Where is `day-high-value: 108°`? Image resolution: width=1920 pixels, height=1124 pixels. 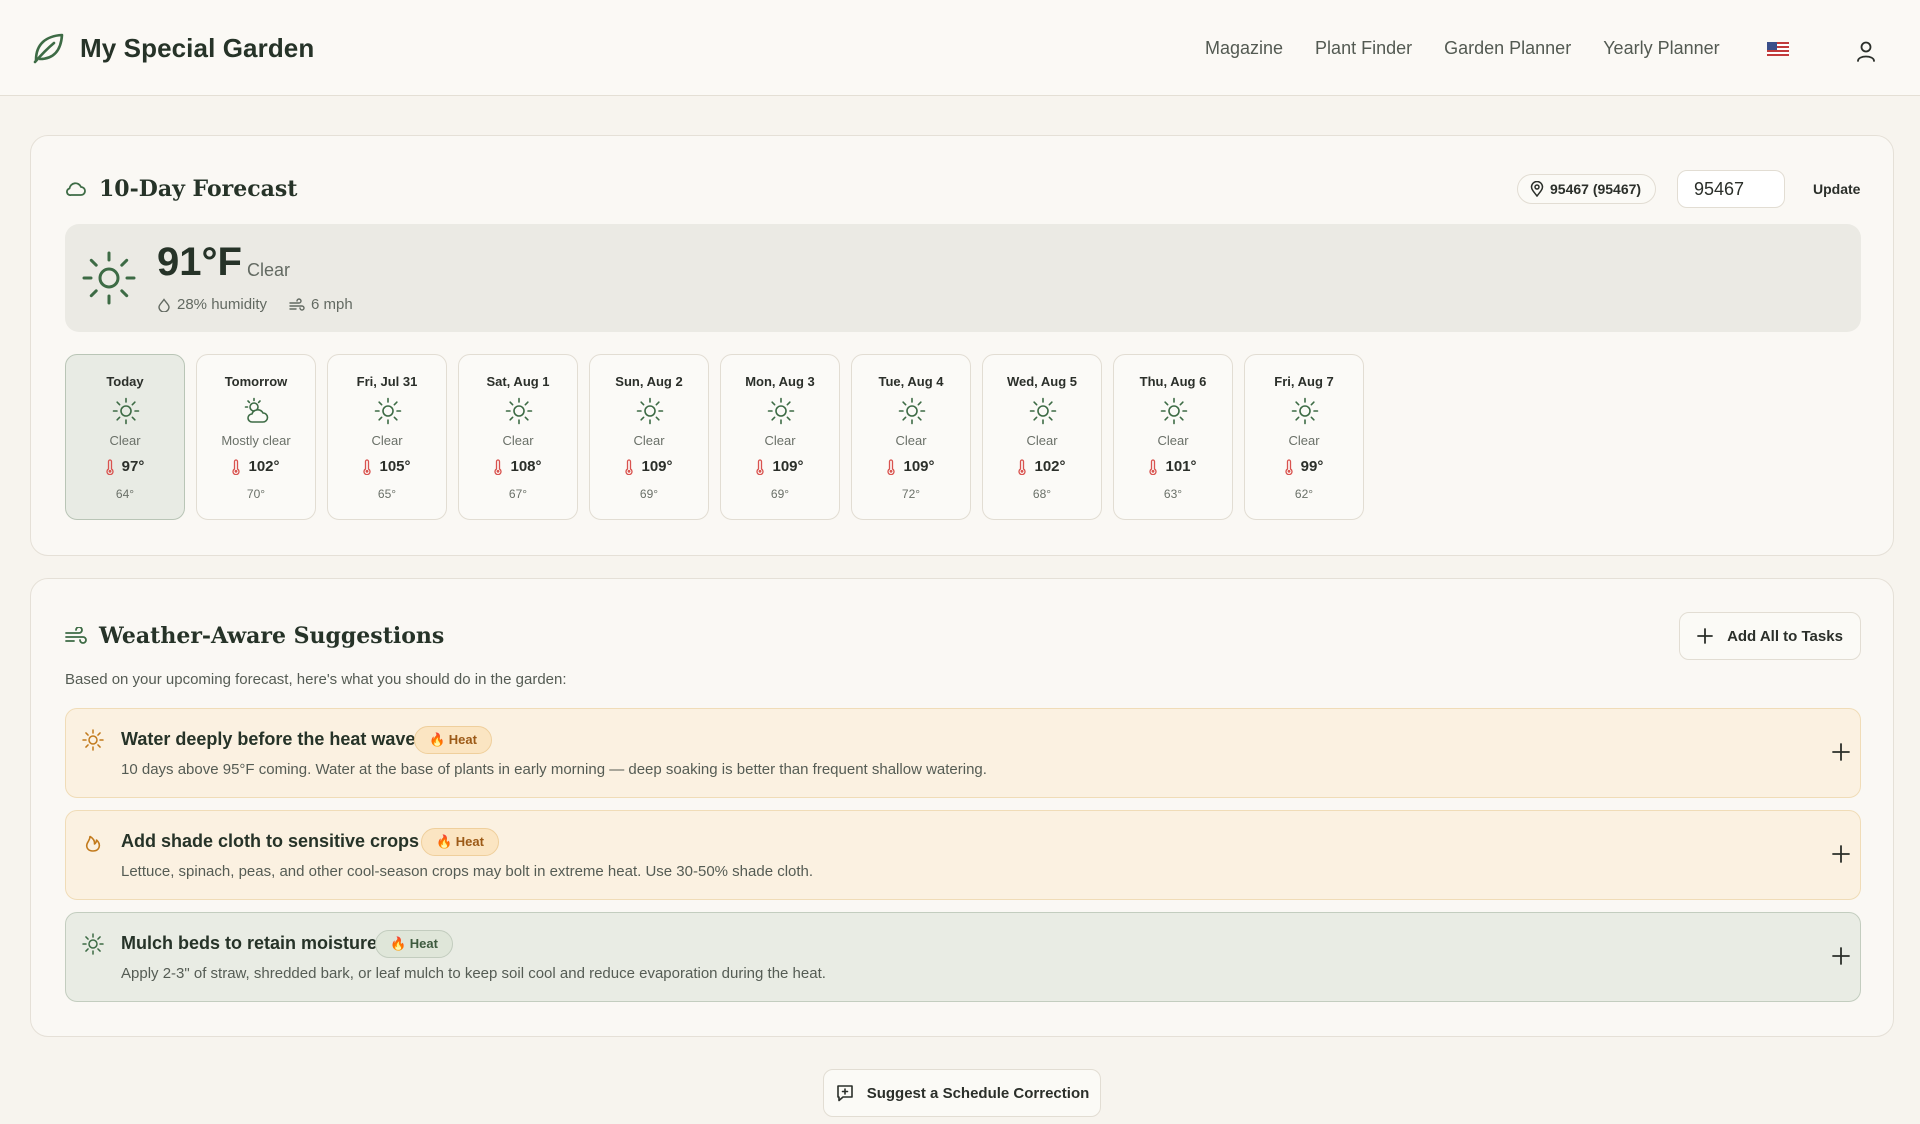
day-high-value: 108° is located at coordinates (526, 466).